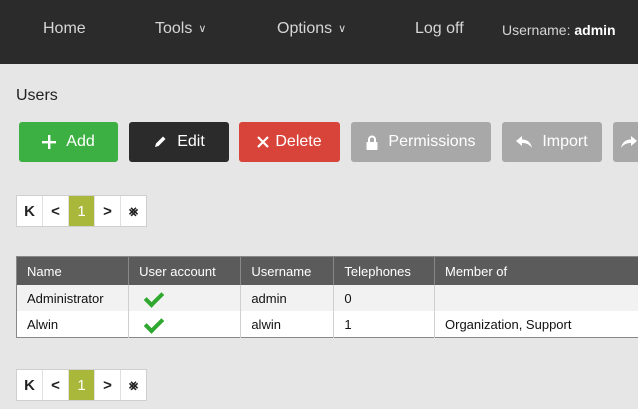 The image size is (638, 409). I want to click on column-header-user-account: User account, so click(185, 270).